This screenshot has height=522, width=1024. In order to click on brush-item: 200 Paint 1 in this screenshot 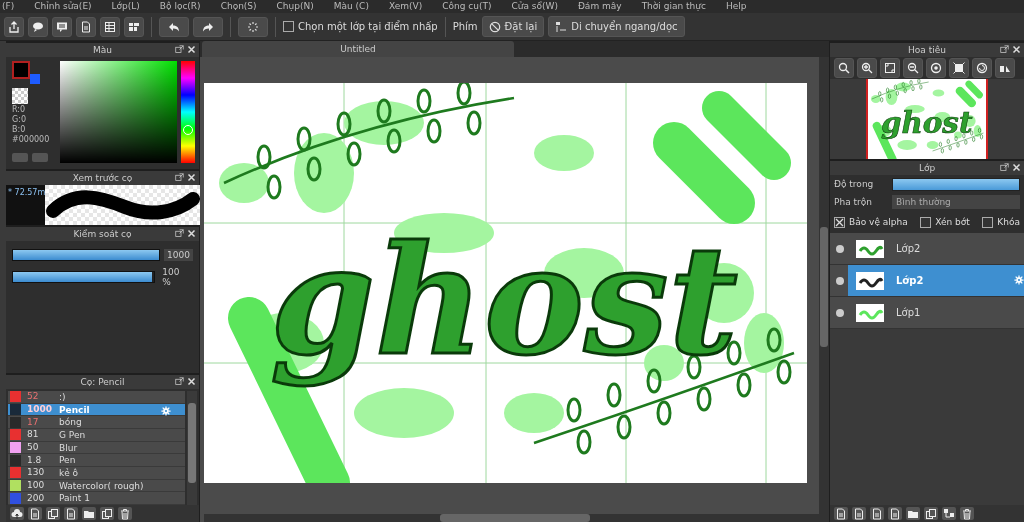, I will do `click(96, 499)`.